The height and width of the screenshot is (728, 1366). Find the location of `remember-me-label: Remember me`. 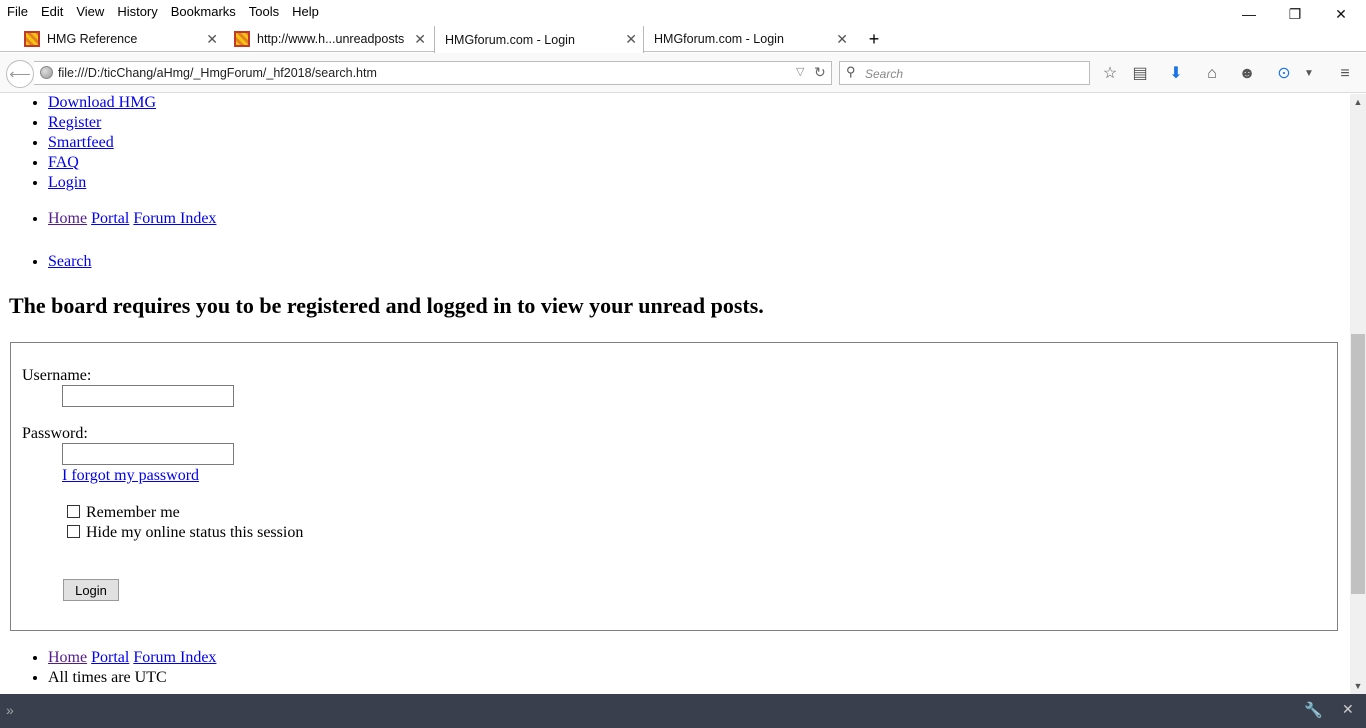

remember-me-label: Remember me is located at coordinates (133, 512).